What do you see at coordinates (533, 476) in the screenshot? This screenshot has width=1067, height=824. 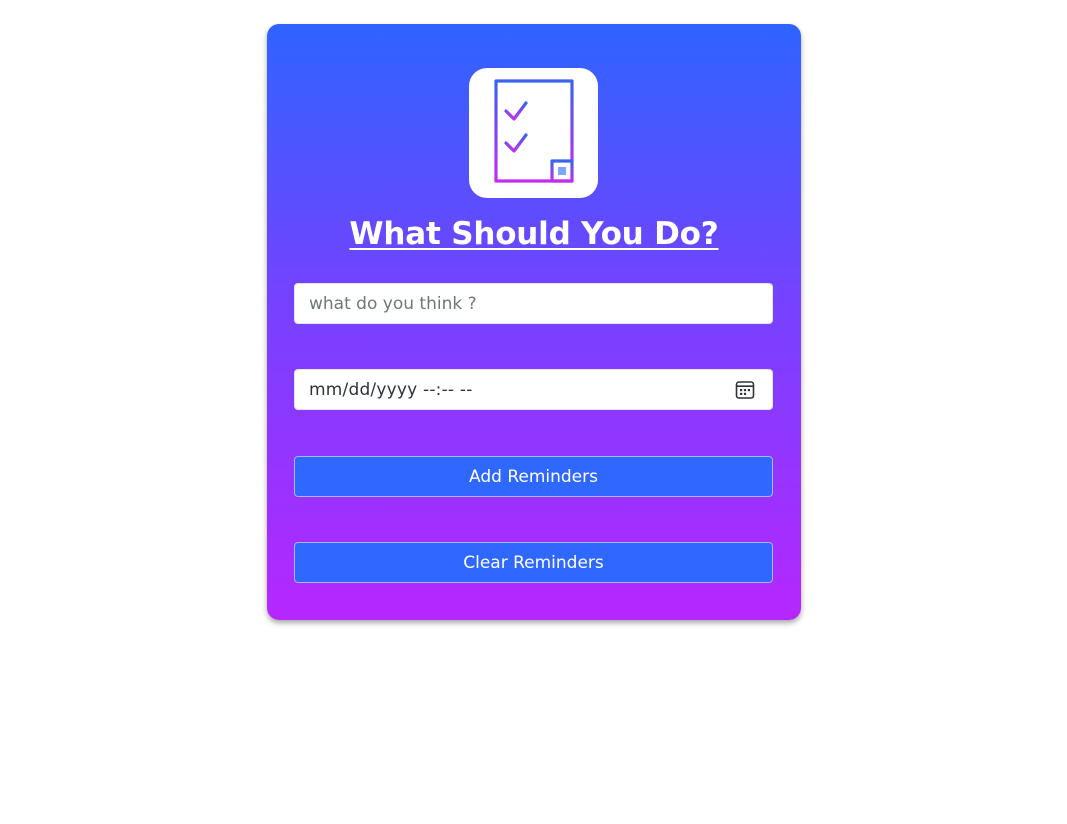 I see `add-reminders-button: Add Reminders` at bounding box center [533, 476].